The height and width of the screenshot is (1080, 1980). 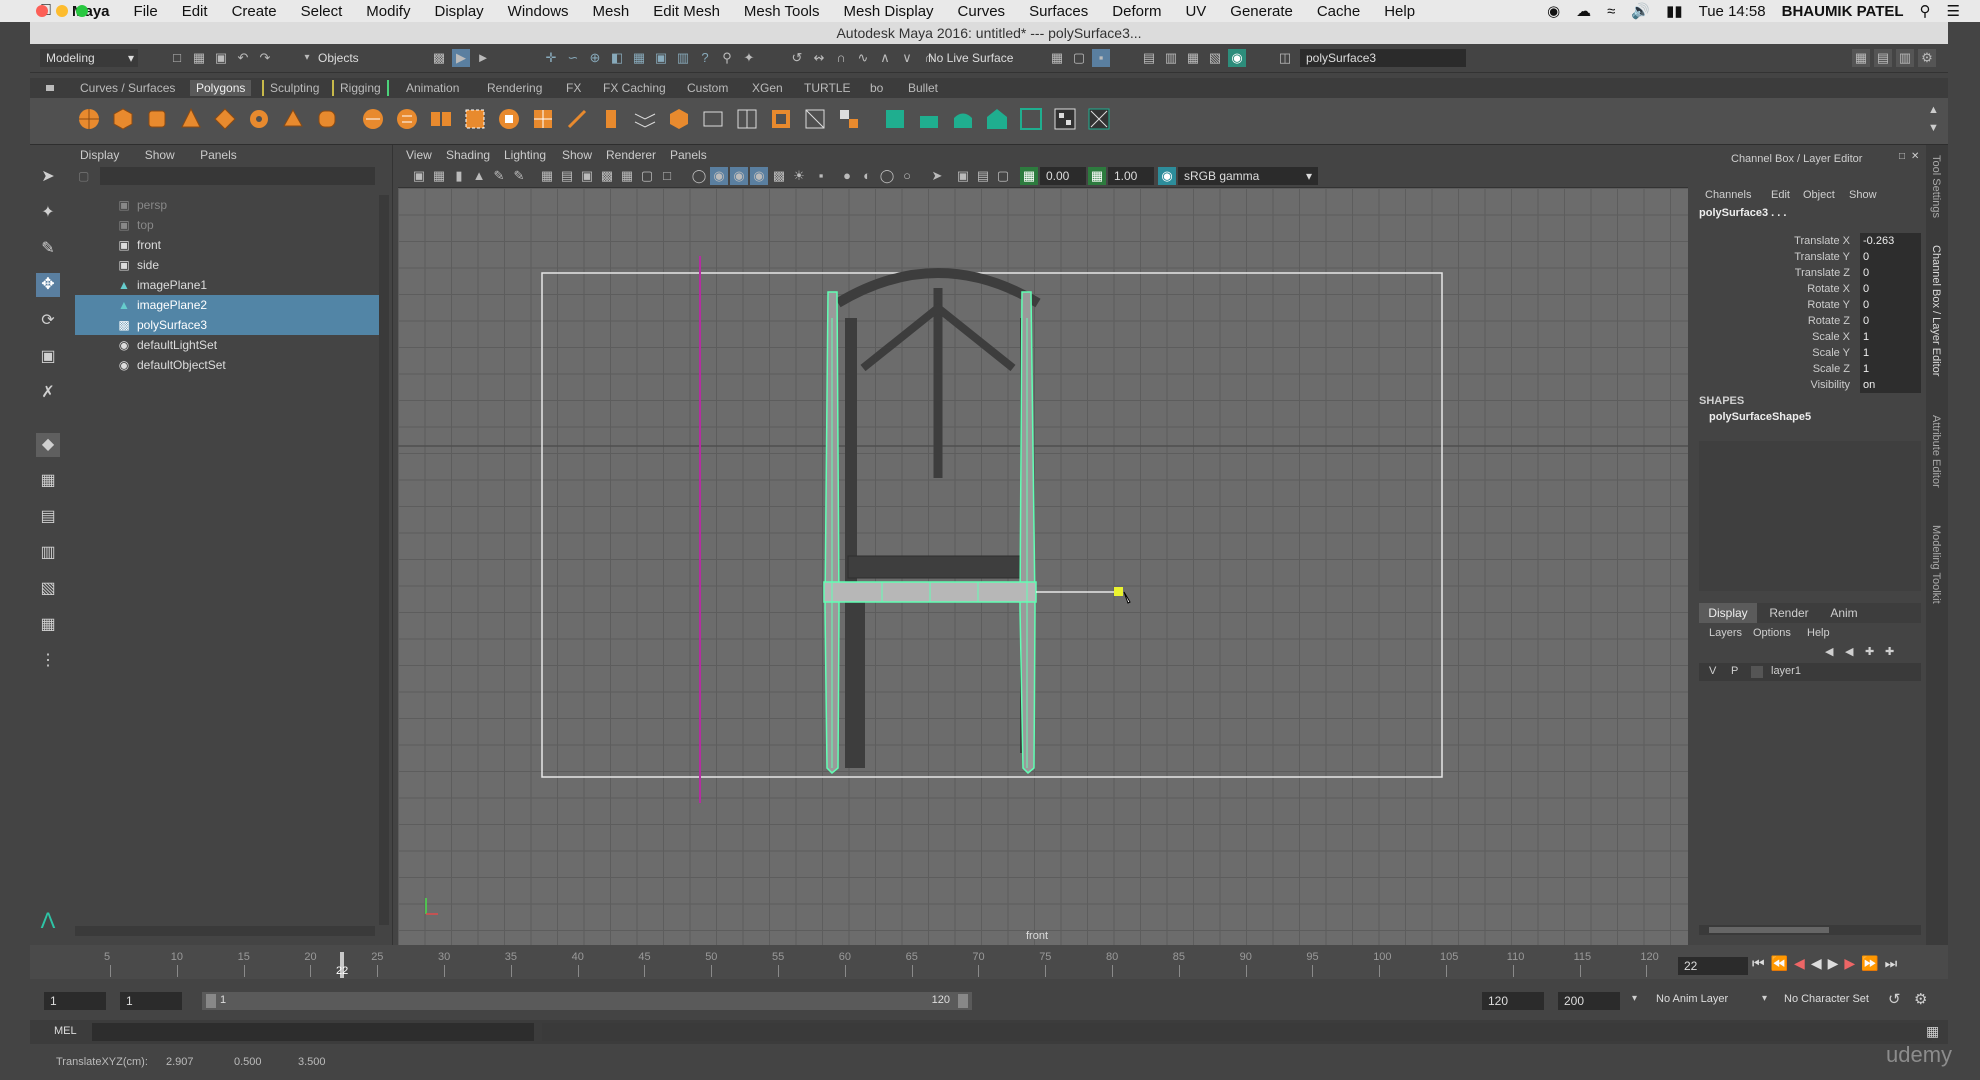 What do you see at coordinates (885, 58) in the screenshot?
I see `reflect-icon: ∧` at bounding box center [885, 58].